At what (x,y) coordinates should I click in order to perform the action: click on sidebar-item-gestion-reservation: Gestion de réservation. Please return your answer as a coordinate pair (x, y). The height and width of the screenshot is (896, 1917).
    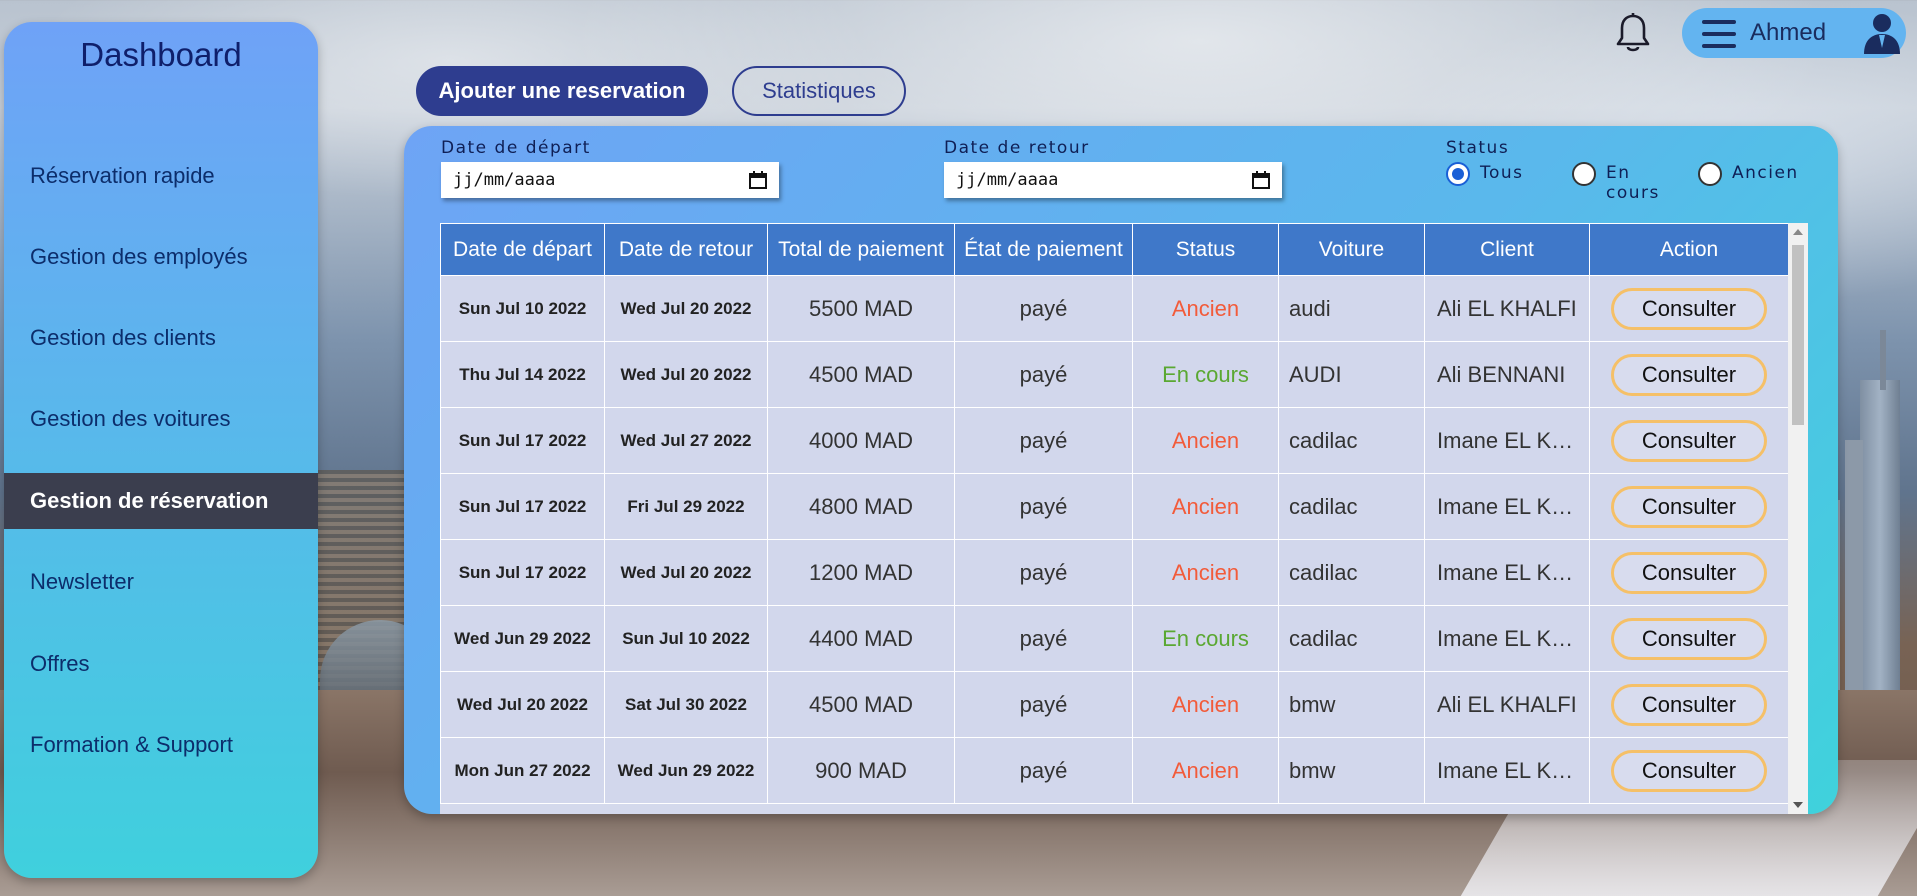
    Looking at the image, I should click on (161, 501).